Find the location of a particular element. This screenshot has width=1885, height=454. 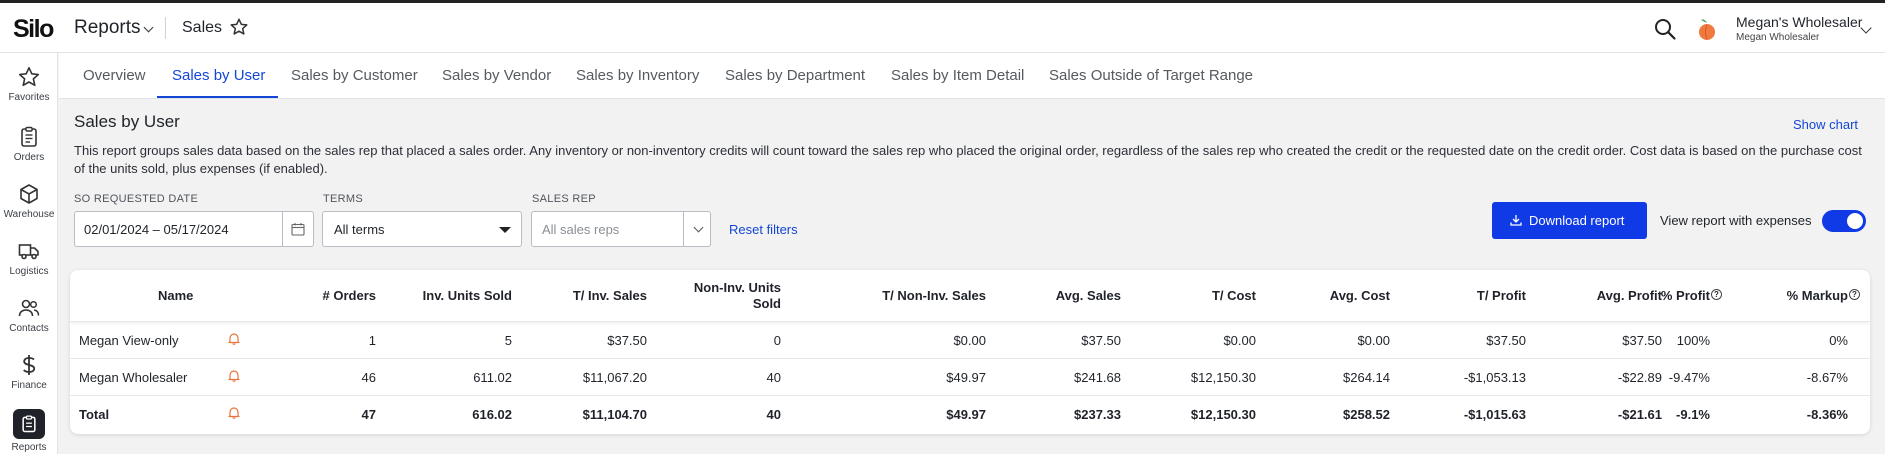

col-noninv-sales-header: T/ Non-Inv. Sales is located at coordinates (934, 296).